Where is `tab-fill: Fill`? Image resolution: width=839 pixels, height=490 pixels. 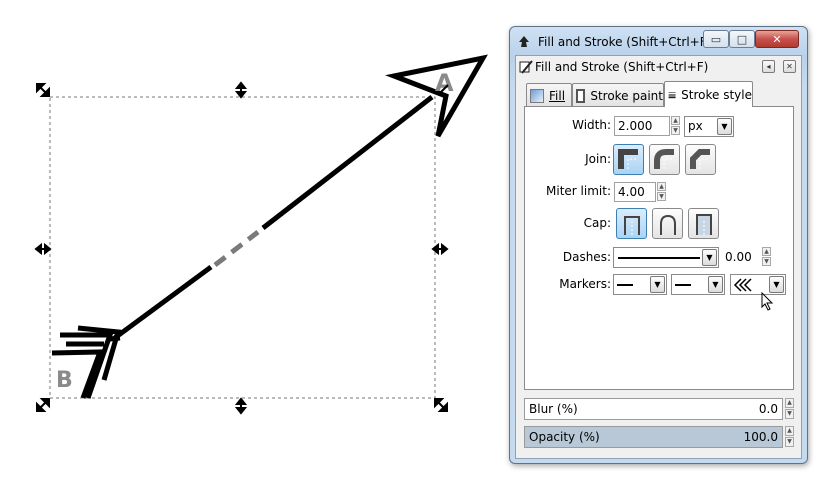
tab-fill: Fill is located at coordinates (549, 95).